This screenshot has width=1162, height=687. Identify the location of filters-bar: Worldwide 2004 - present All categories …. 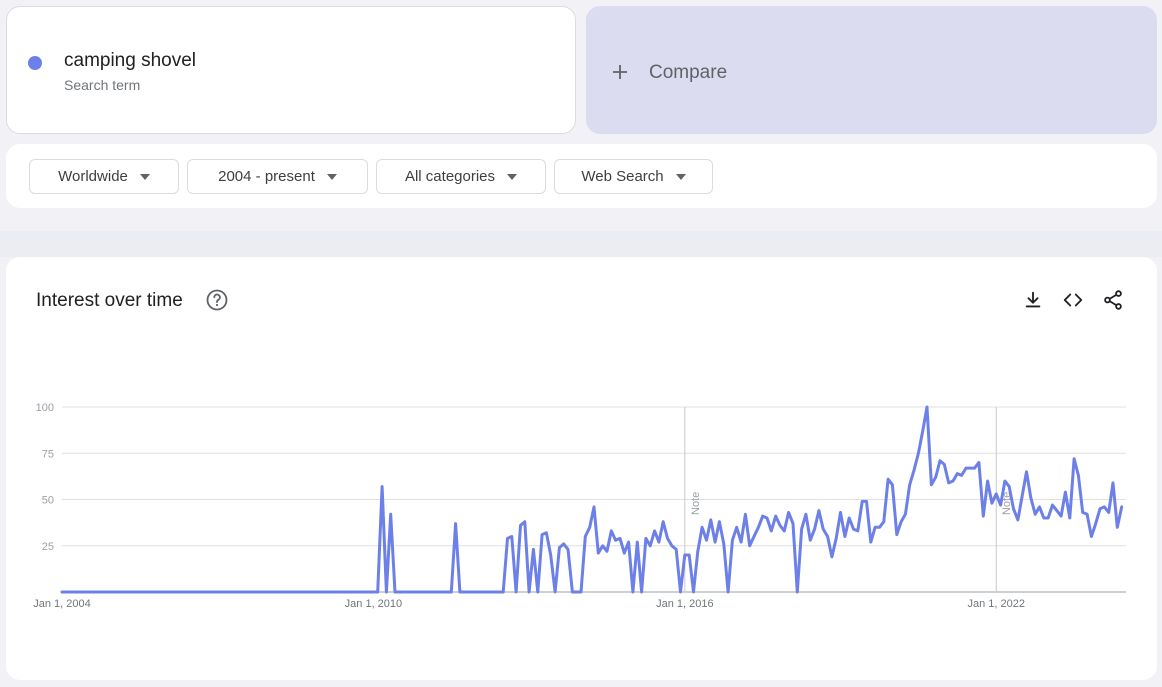
(581, 176).